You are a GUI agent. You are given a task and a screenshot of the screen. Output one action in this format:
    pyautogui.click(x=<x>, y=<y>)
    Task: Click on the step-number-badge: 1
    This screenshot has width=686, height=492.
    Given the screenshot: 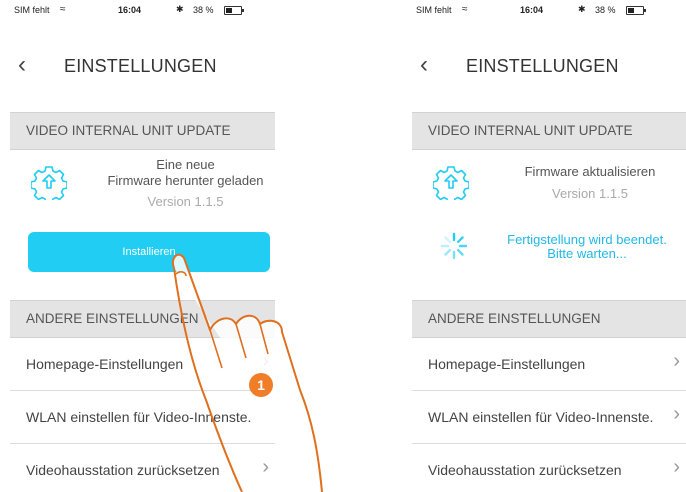 What is the action you would take?
    pyautogui.click(x=261, y=385)
    